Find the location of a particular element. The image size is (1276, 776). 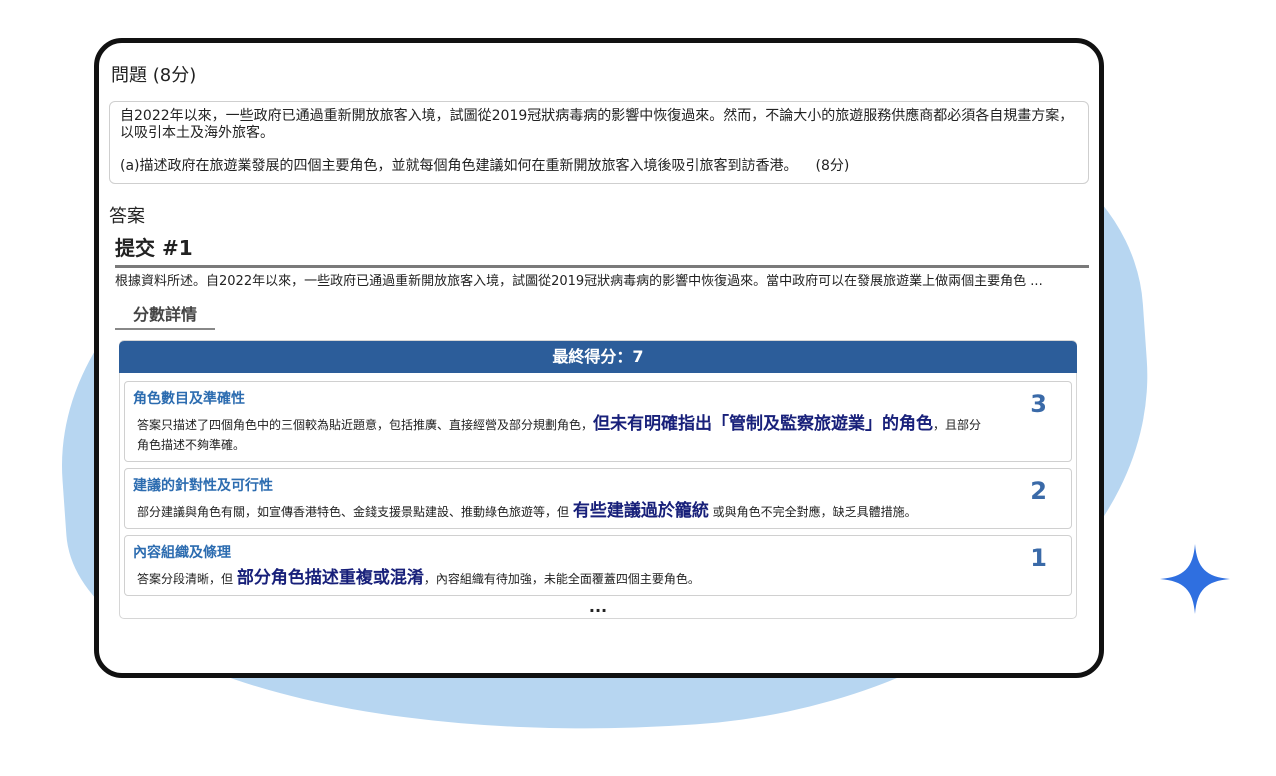

criterion-score: 3 is located at coordinates (1038, 404).